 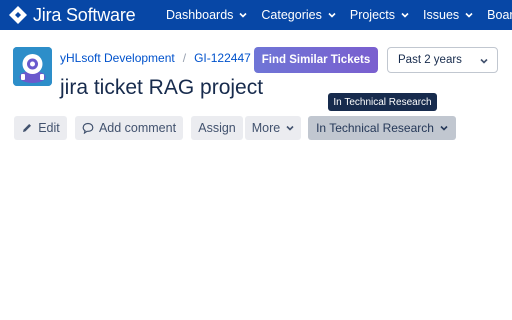 I want to click on jira-diamond-icon, so click(x=18, y=15).